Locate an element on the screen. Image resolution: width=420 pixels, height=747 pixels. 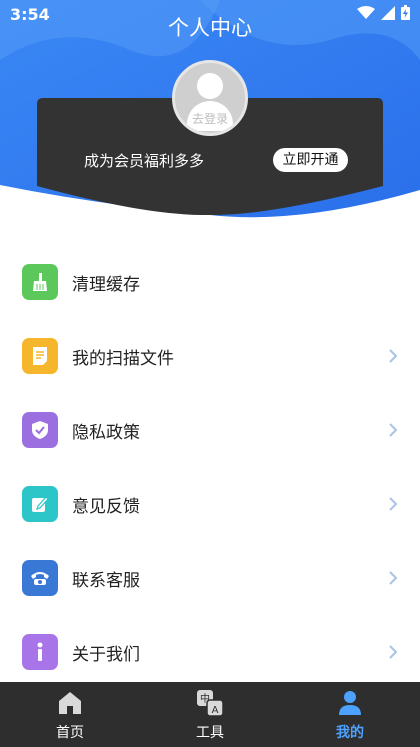
menu-item-privacy-policy: 隐私政策 is located at coordinates (210, 430).